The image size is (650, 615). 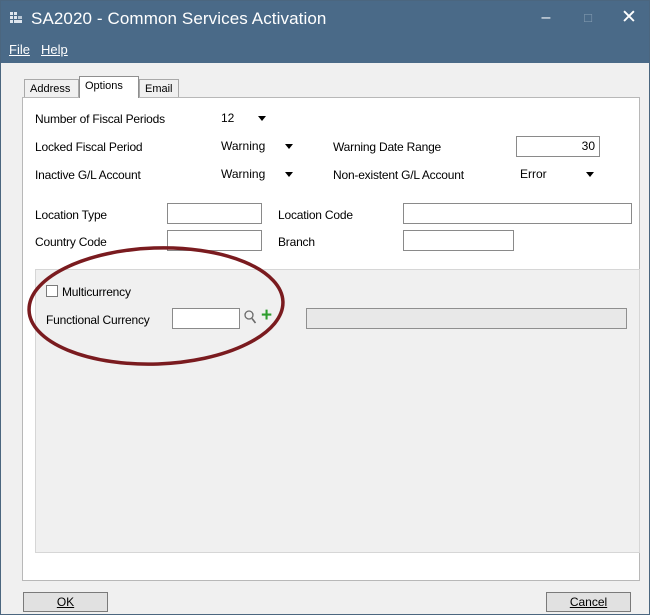 What do you see at coordinates (159, 88) in the screenshot?
I see `tab-email: Email` at bounding box center [159, 88].